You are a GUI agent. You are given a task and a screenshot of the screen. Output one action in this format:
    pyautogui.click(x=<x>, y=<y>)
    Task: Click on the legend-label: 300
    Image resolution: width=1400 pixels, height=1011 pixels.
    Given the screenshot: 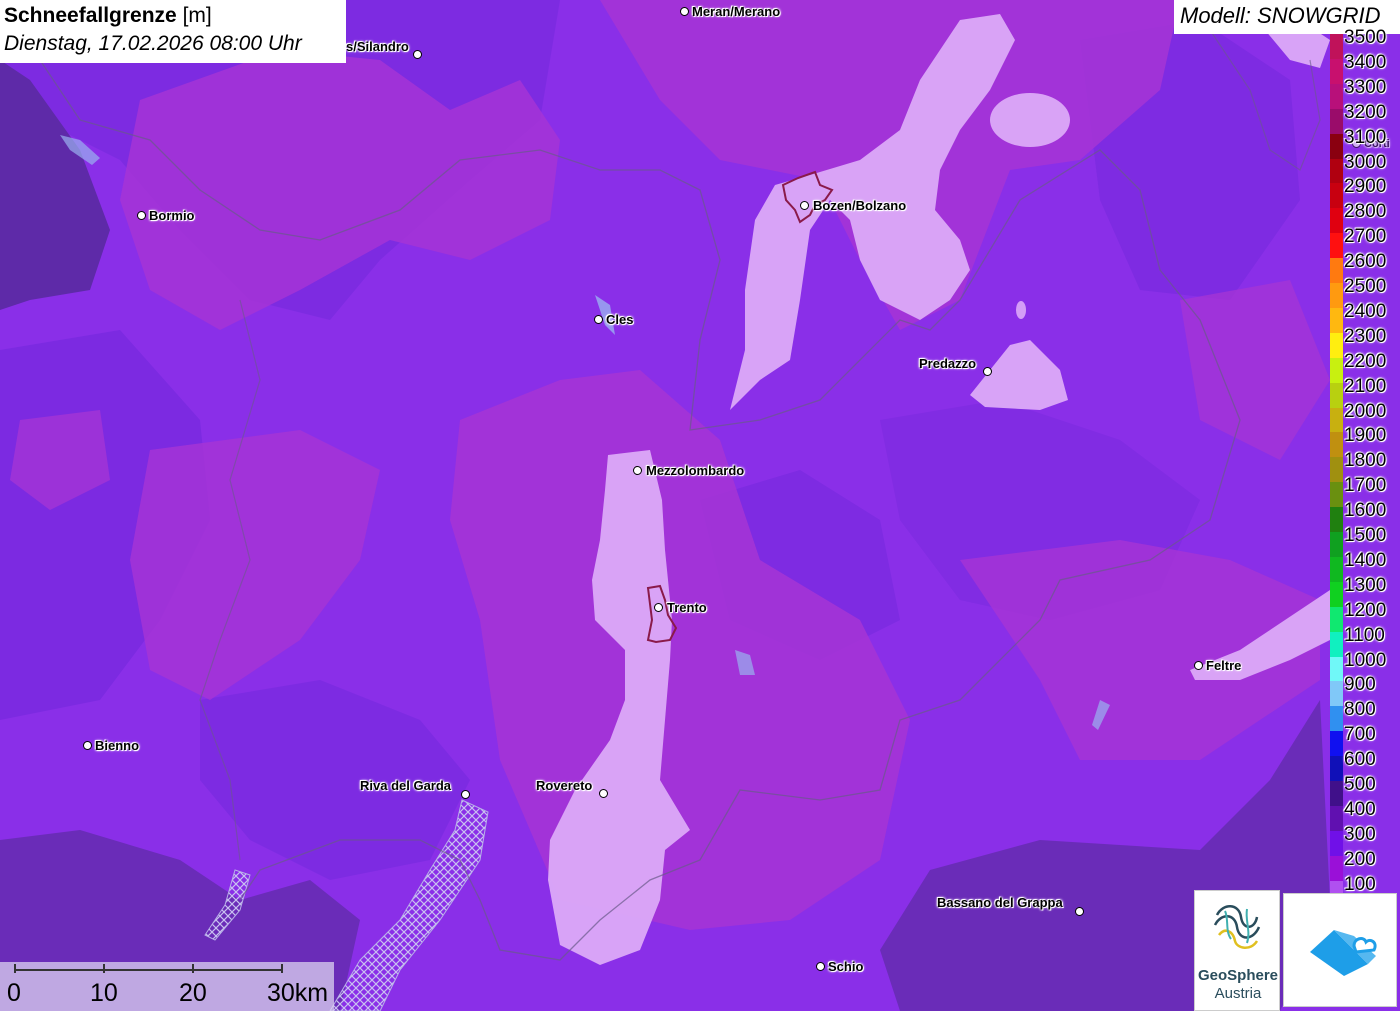 What is the action you would take?
    pyautogui.click(x=1360, y=834)
    